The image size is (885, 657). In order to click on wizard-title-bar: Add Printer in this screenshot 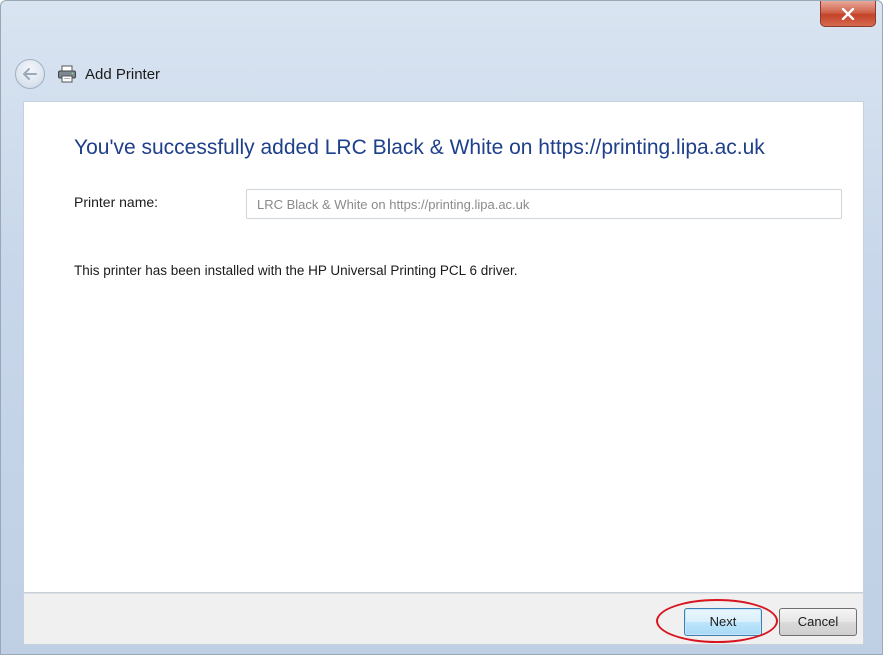, I will do `click(87, 74)`.